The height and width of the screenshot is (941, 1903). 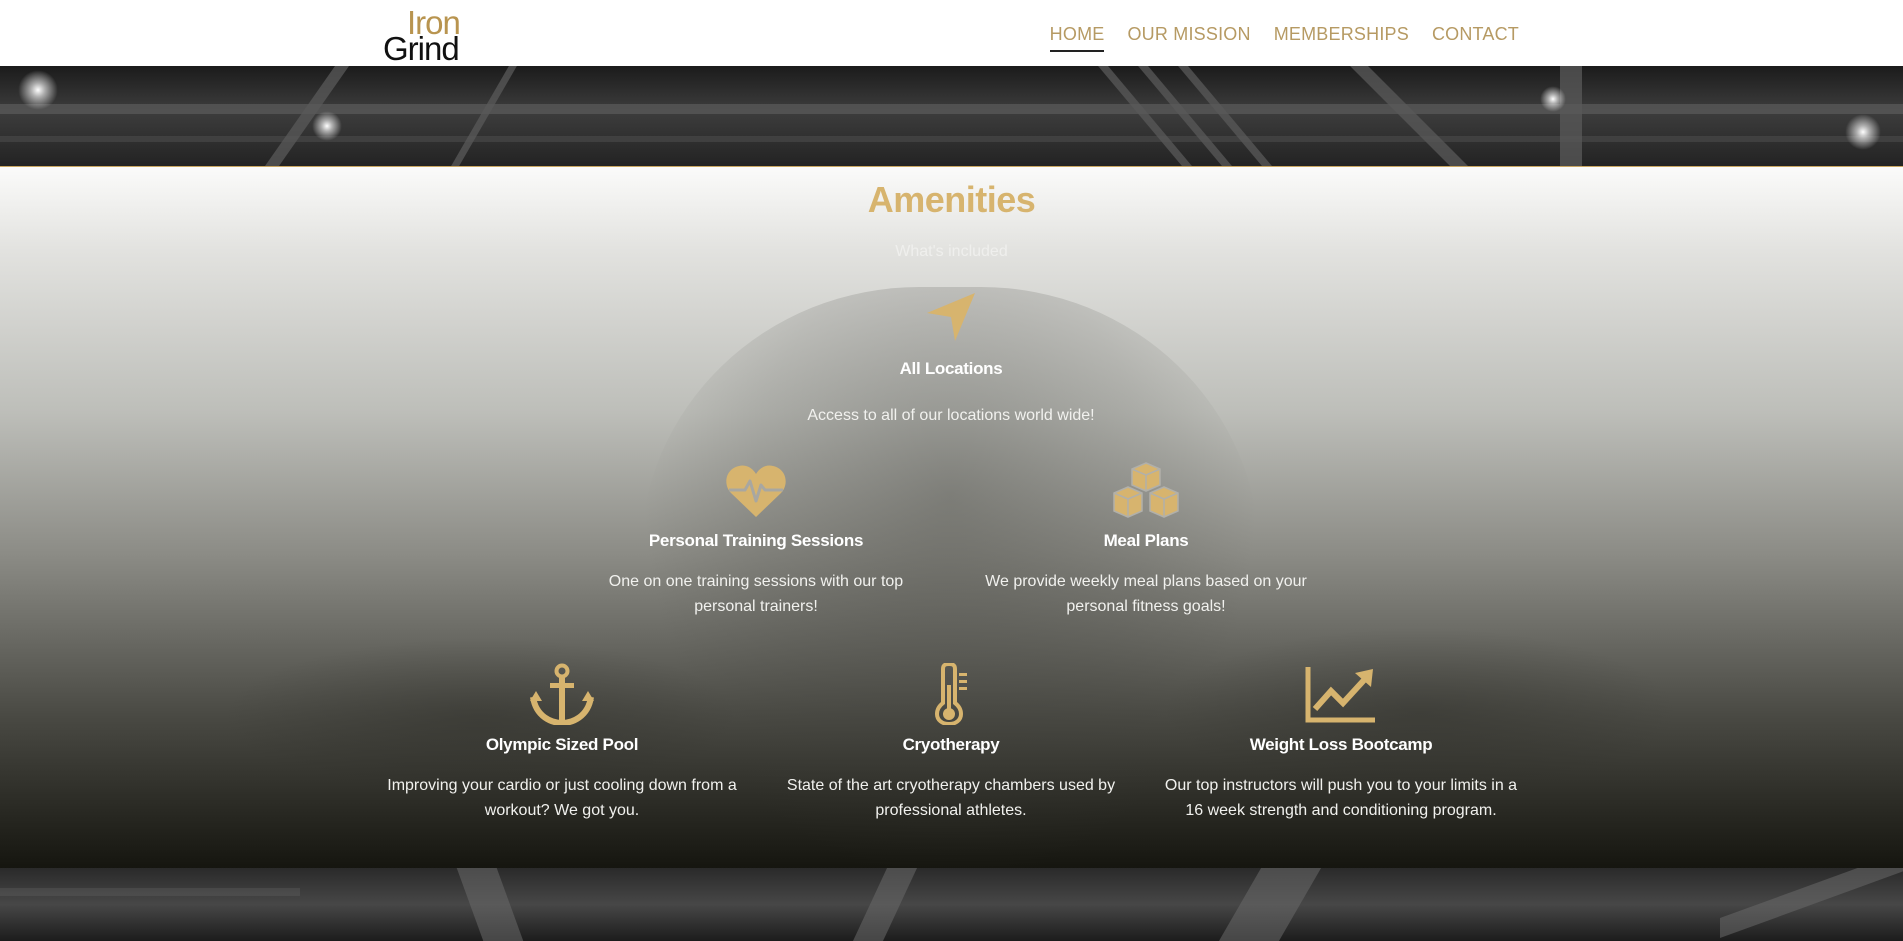 I want to click on thermometer-icon, so click(x=950, y=694).